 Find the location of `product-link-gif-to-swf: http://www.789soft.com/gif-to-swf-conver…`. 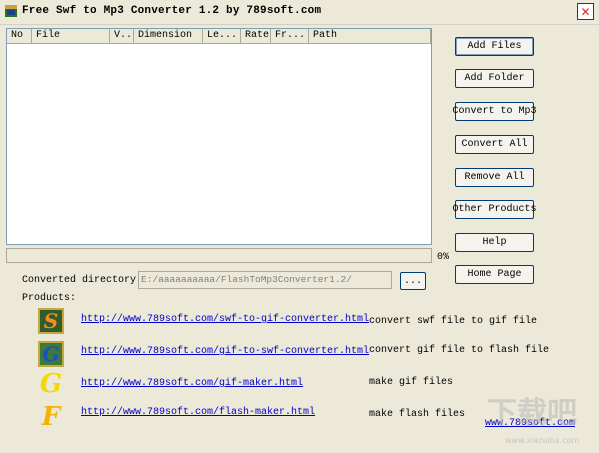

product-link-gif-to-swf: http://www.789soft.com/gif-to-swf-conver… is located at coordinates (225, 351).